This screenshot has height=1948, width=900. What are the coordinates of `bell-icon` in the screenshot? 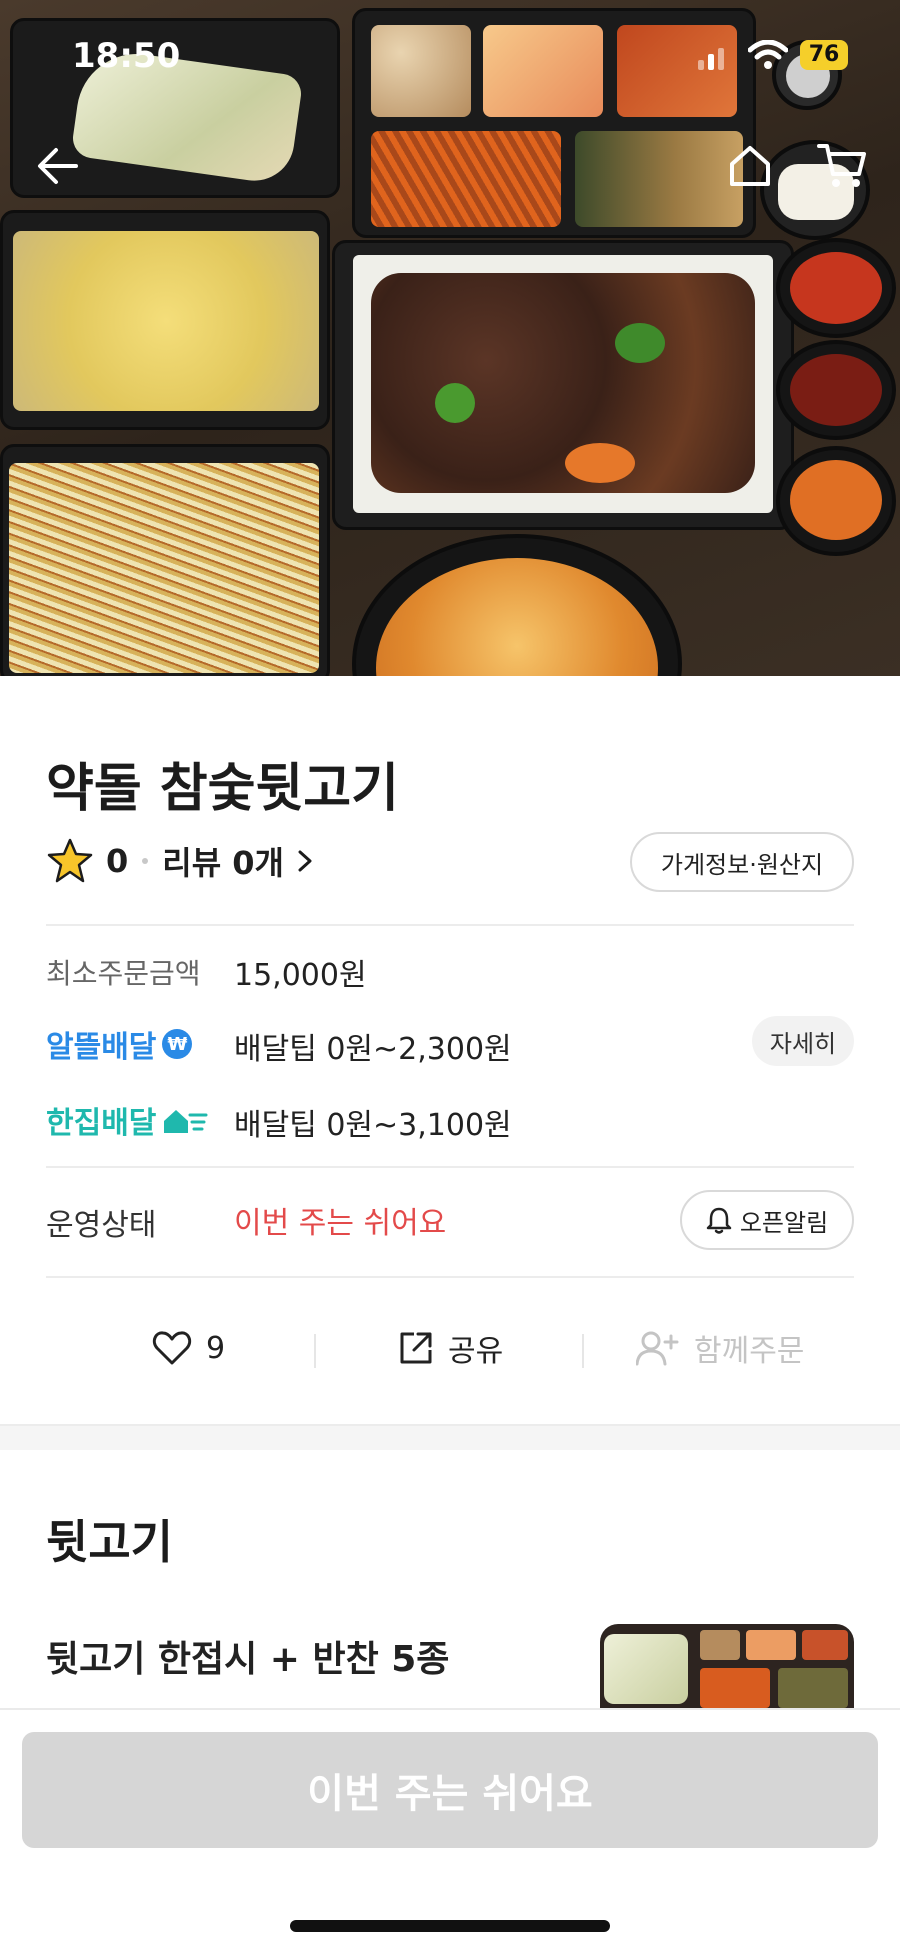 It's located at (719, 1220).